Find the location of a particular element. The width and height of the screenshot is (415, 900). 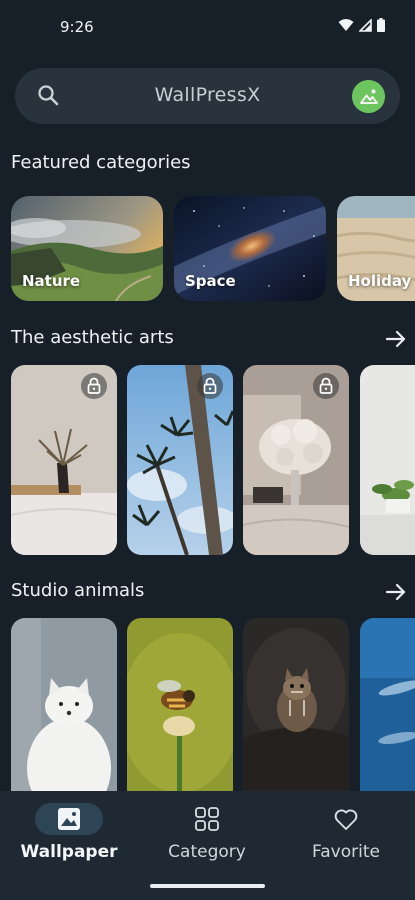

wallpaper-image-plant is located at coordinates (387, 460).